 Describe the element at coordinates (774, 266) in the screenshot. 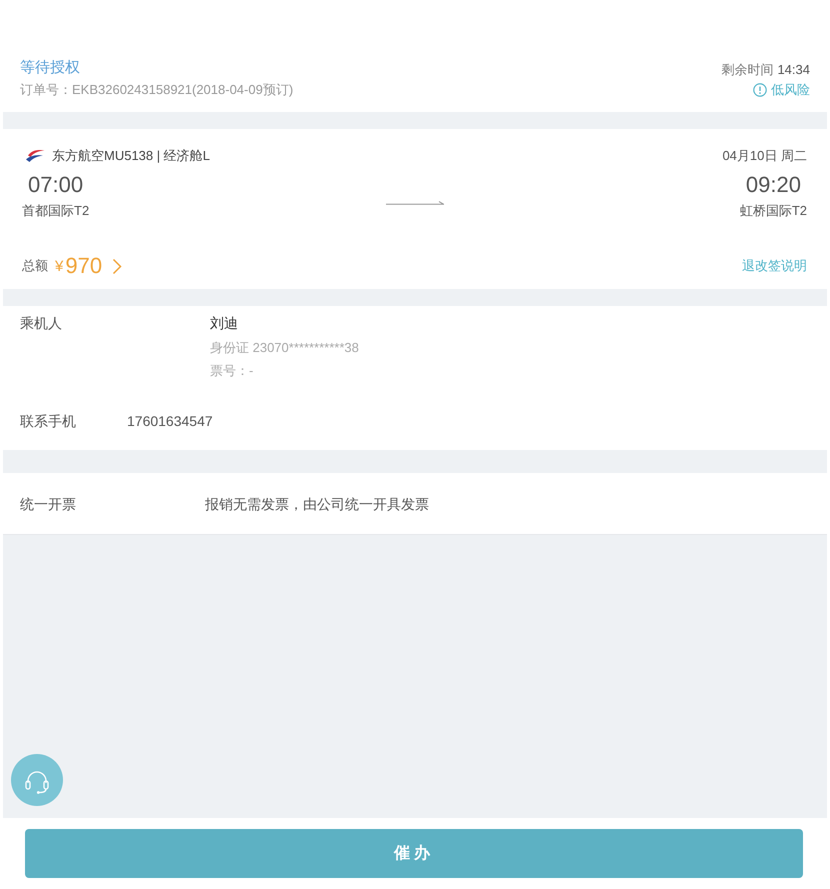

I see `refund-policy-link: 退改签说明` at that location.